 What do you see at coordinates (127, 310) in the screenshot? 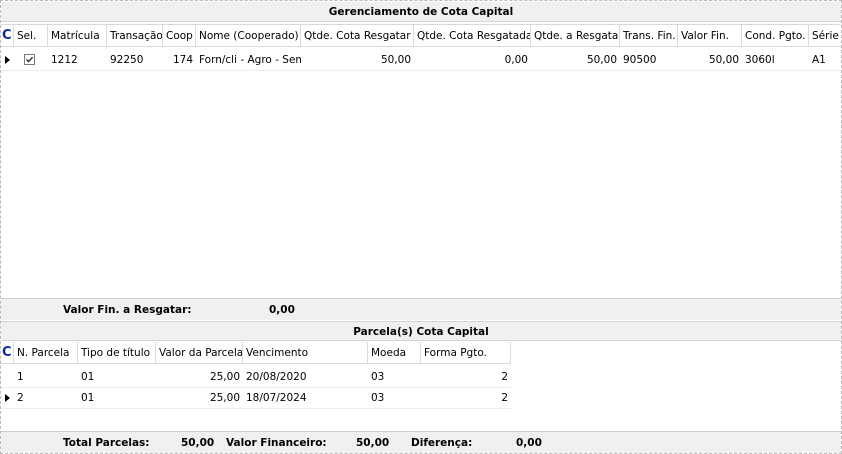
I see `valor-fin-resgatar-label: Valor Fin. a Resgatar:` at bounding box center [127, 310].